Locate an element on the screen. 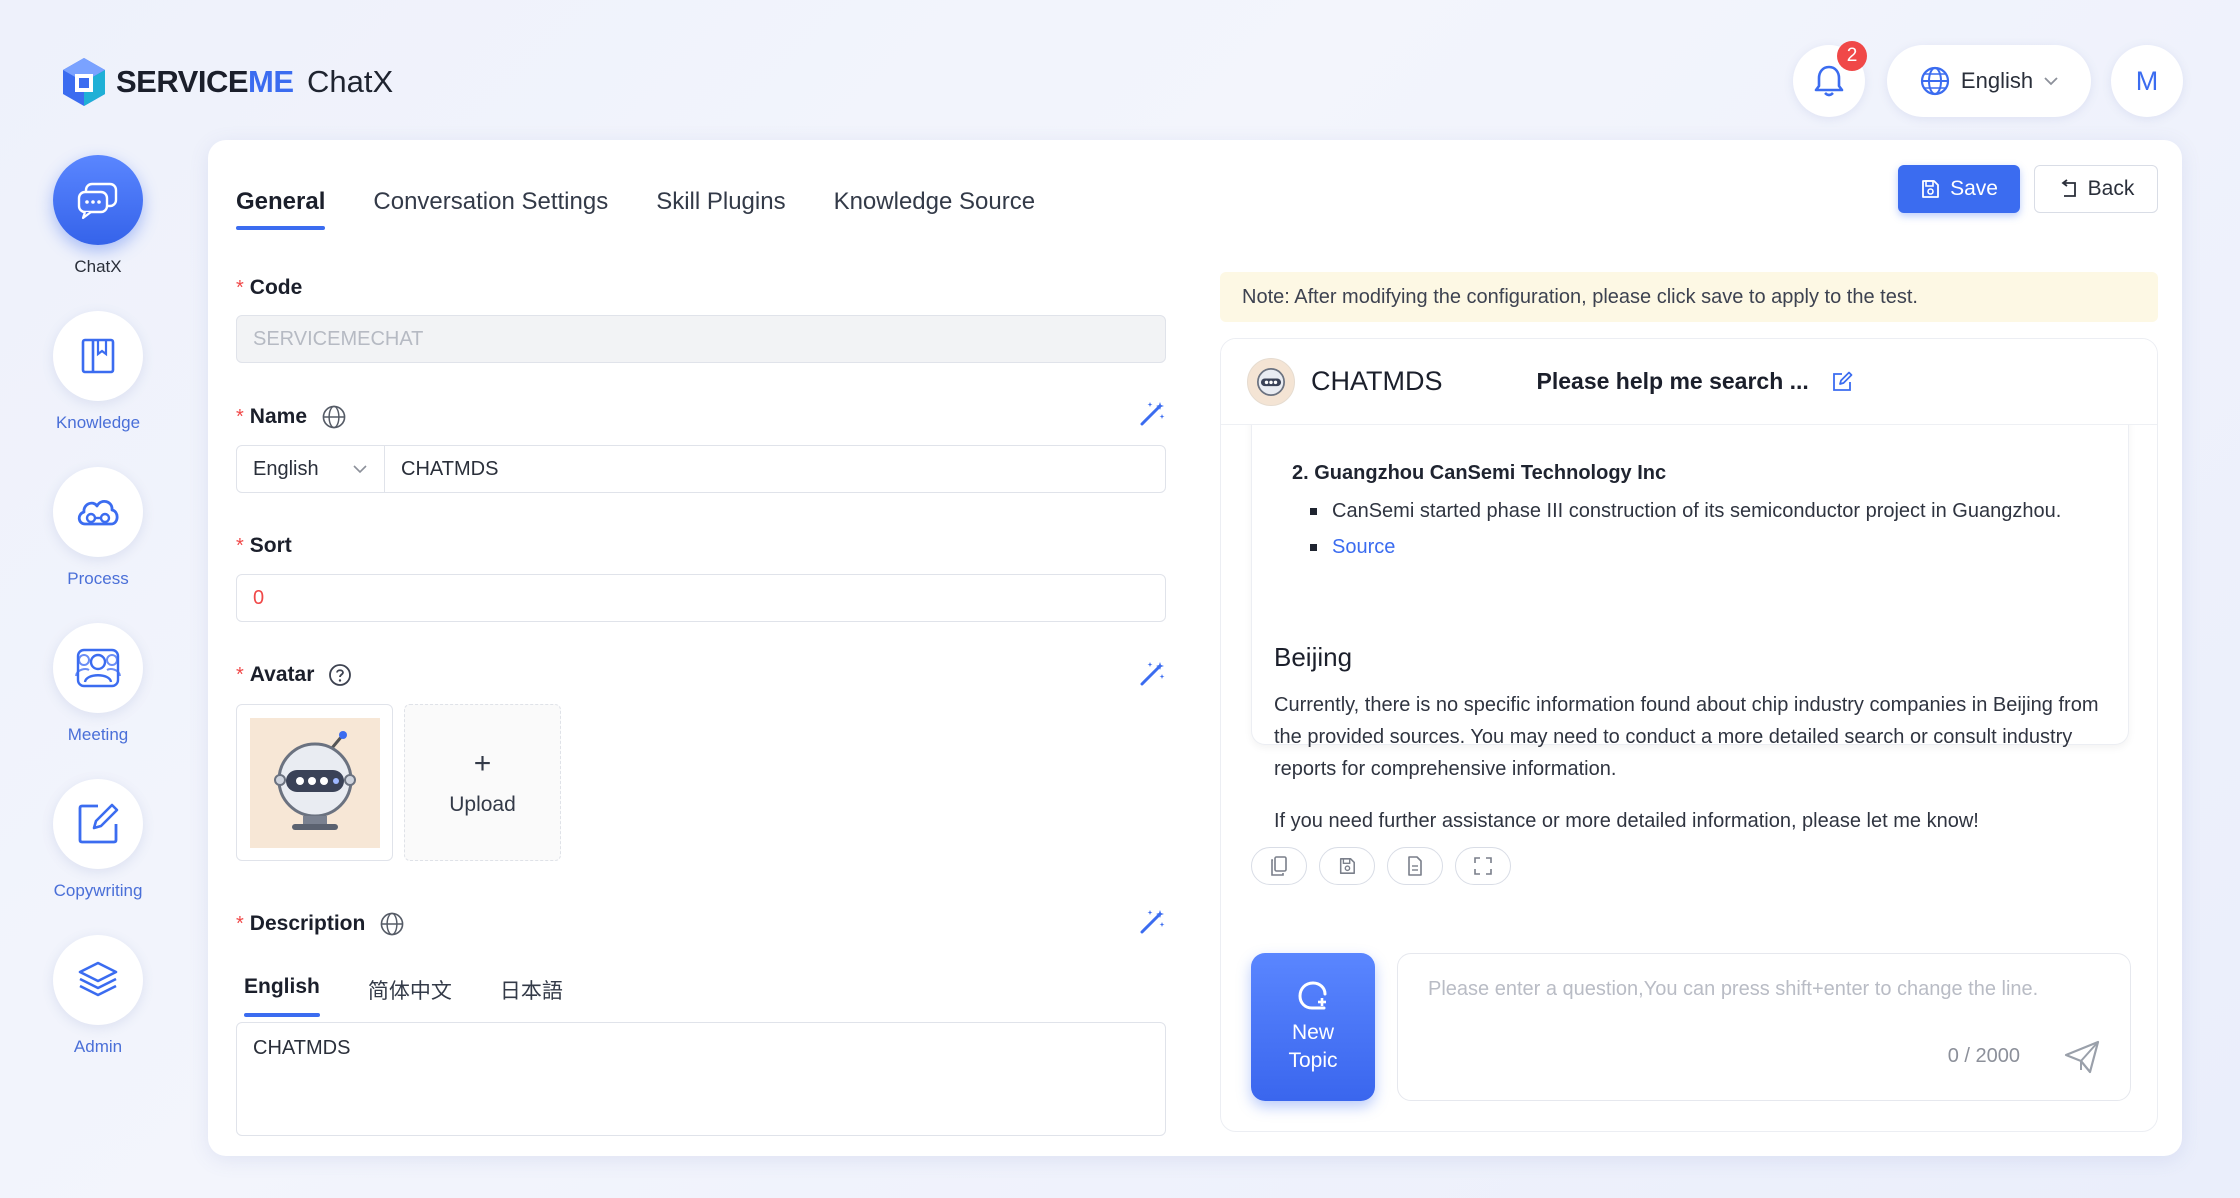 The image size is (2240, 1198). book-icon is located at coordinates (98, 356).